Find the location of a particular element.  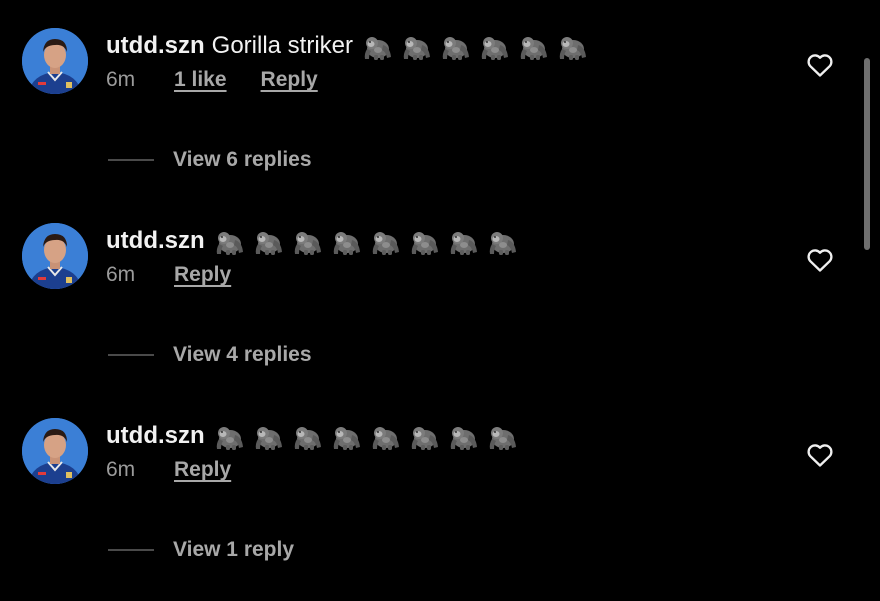

view-replies-label: View 1 reply is located at coordinates (234, 549).